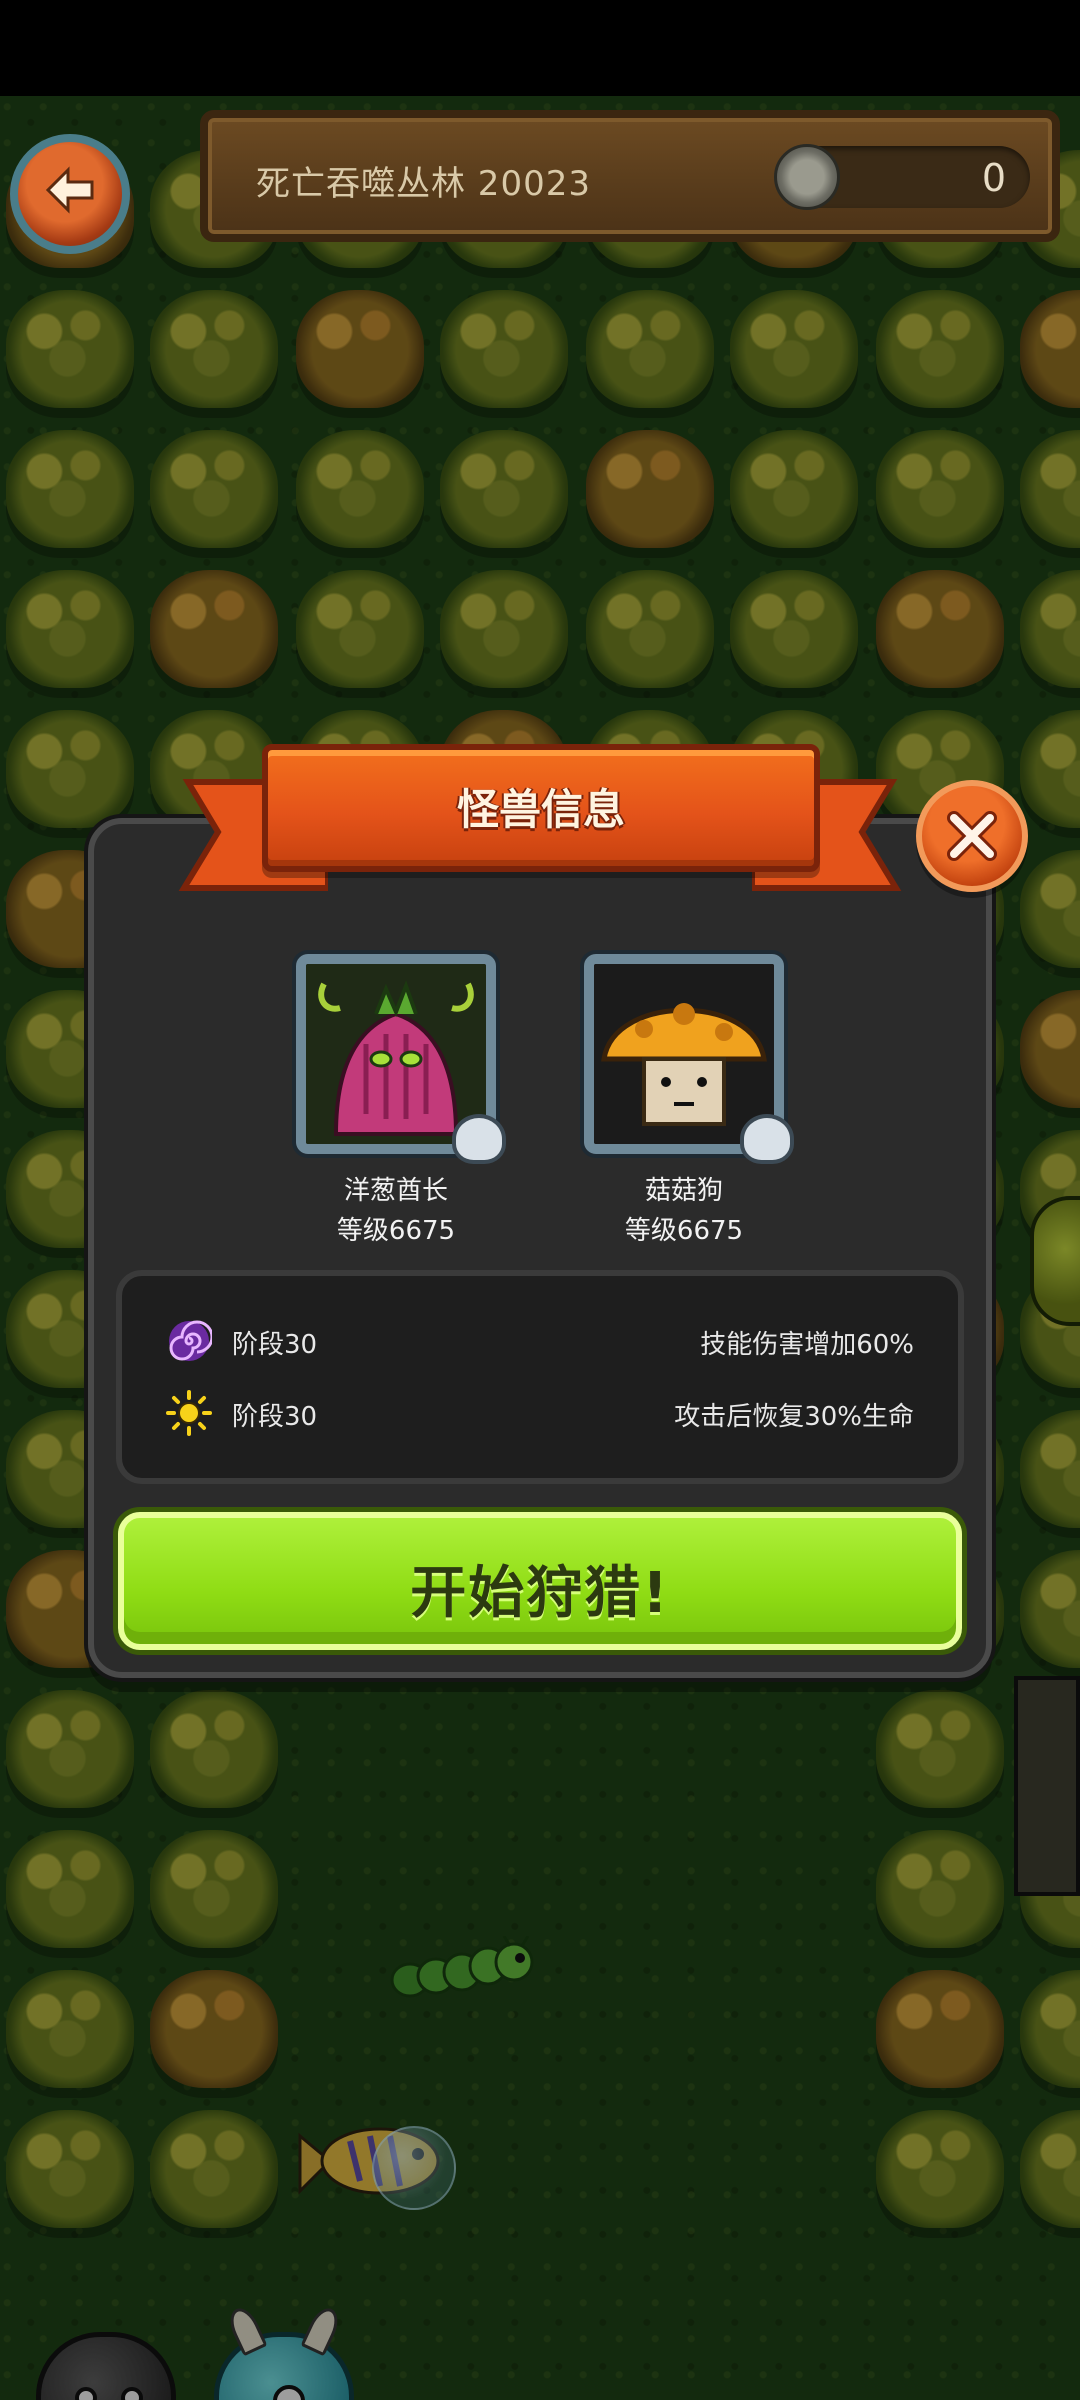 The image size is (1080, 2400). What do you see at coordinates (684, 1054) in the screenshot?
I see `mushroom-dog-portrait-icon` at bounding box center [684, 1054].